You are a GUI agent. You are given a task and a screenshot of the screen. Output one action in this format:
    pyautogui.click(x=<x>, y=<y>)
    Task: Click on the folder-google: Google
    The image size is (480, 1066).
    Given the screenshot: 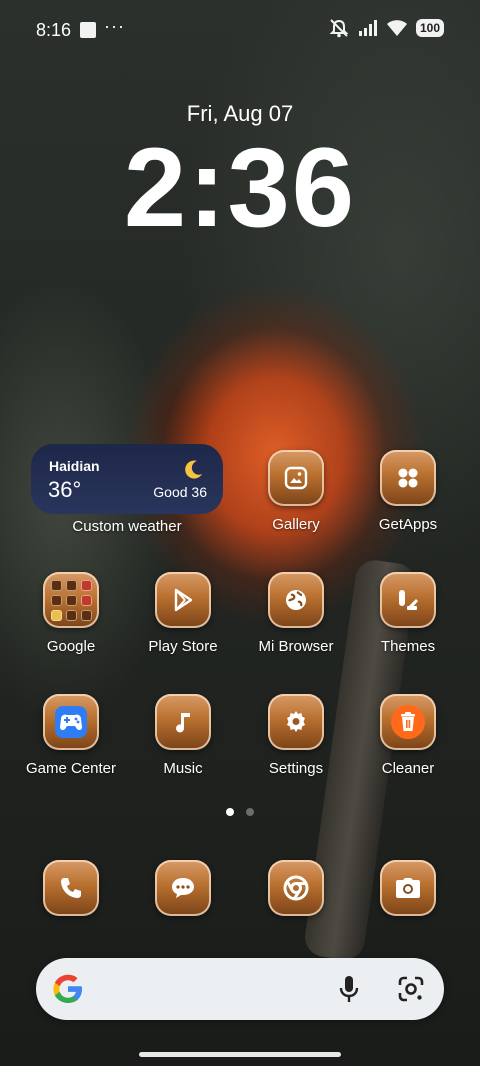 What is the action you would take?
    pyautogui.click(x=71, y=613)
    